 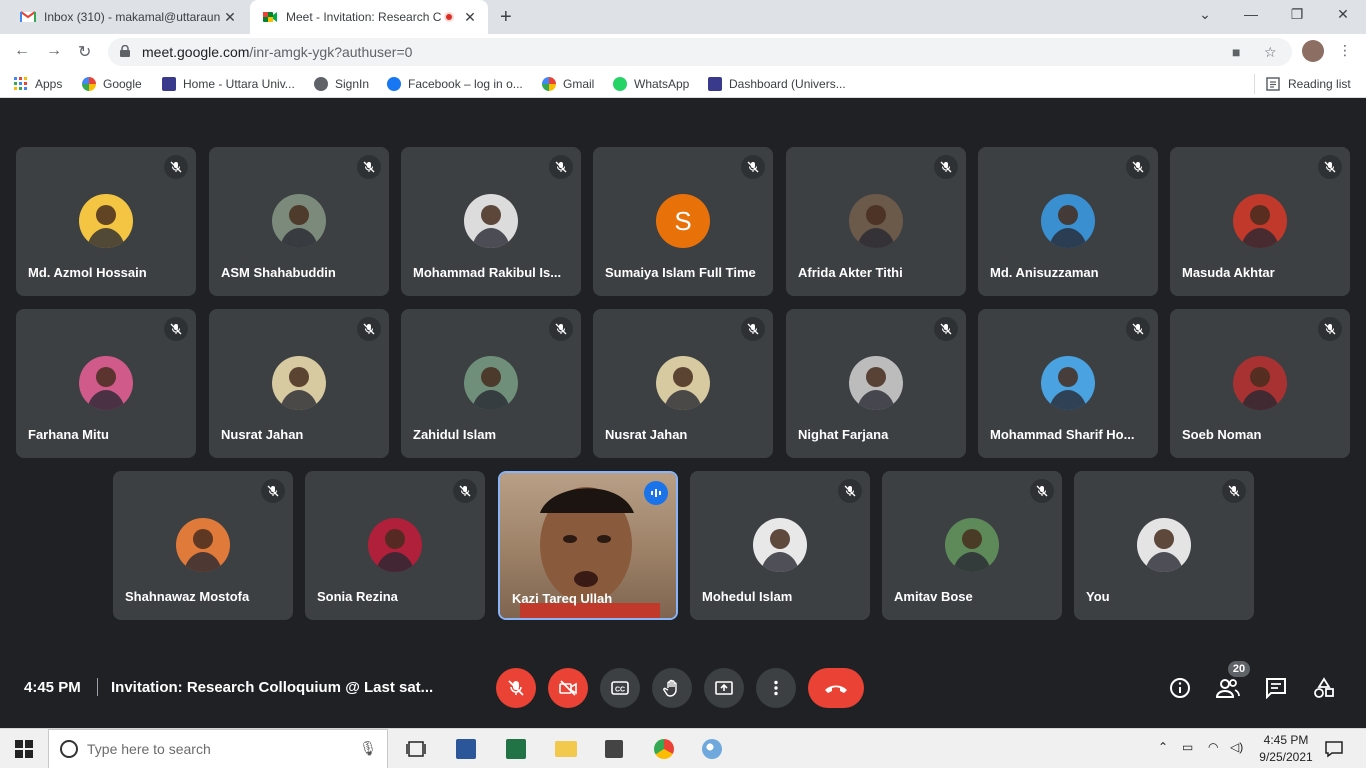 I want to click on participant-tile: Soeb Noman, so click(x=1260, y=383).